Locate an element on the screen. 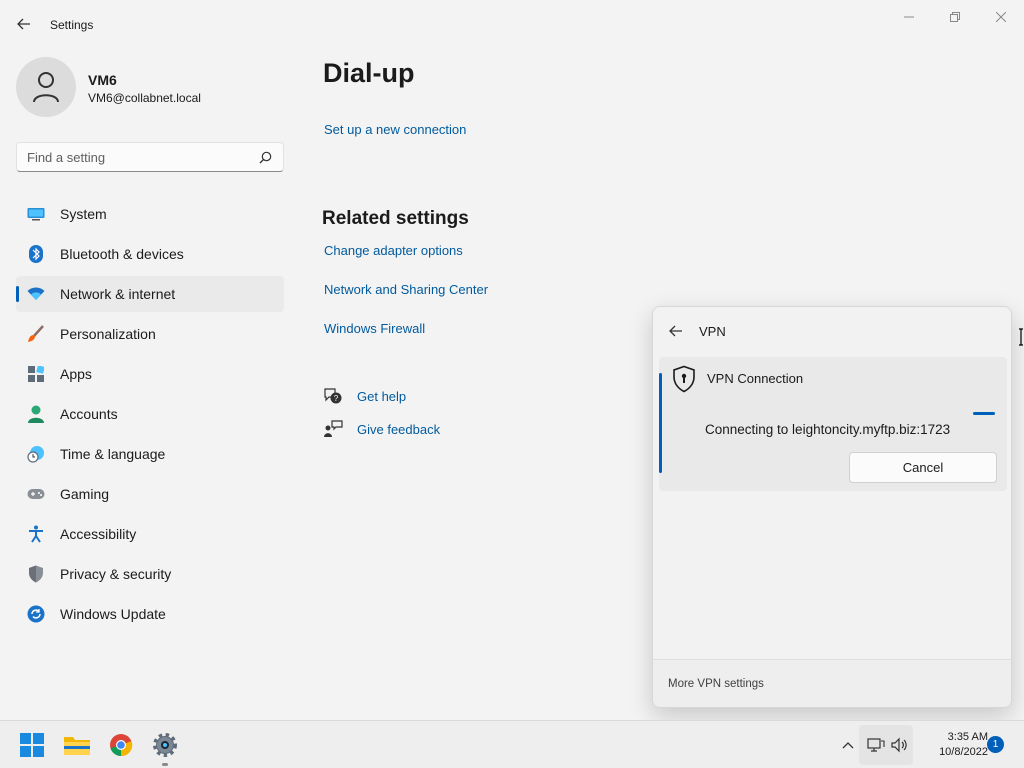  windows-firewall-link: Windows Firewall is located at coordinates (374, 328).